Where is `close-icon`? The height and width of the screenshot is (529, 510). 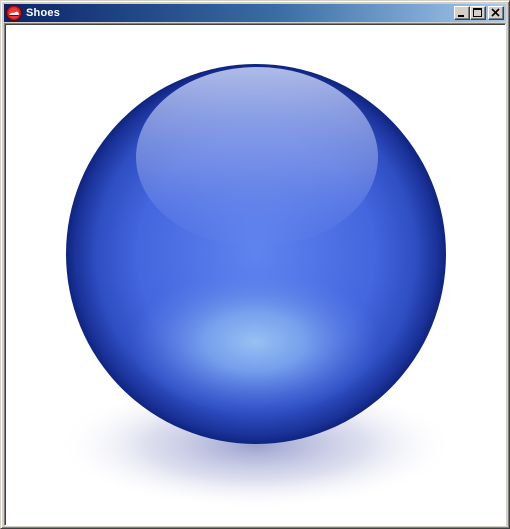
close-icon is located at coordinates (495, 12).